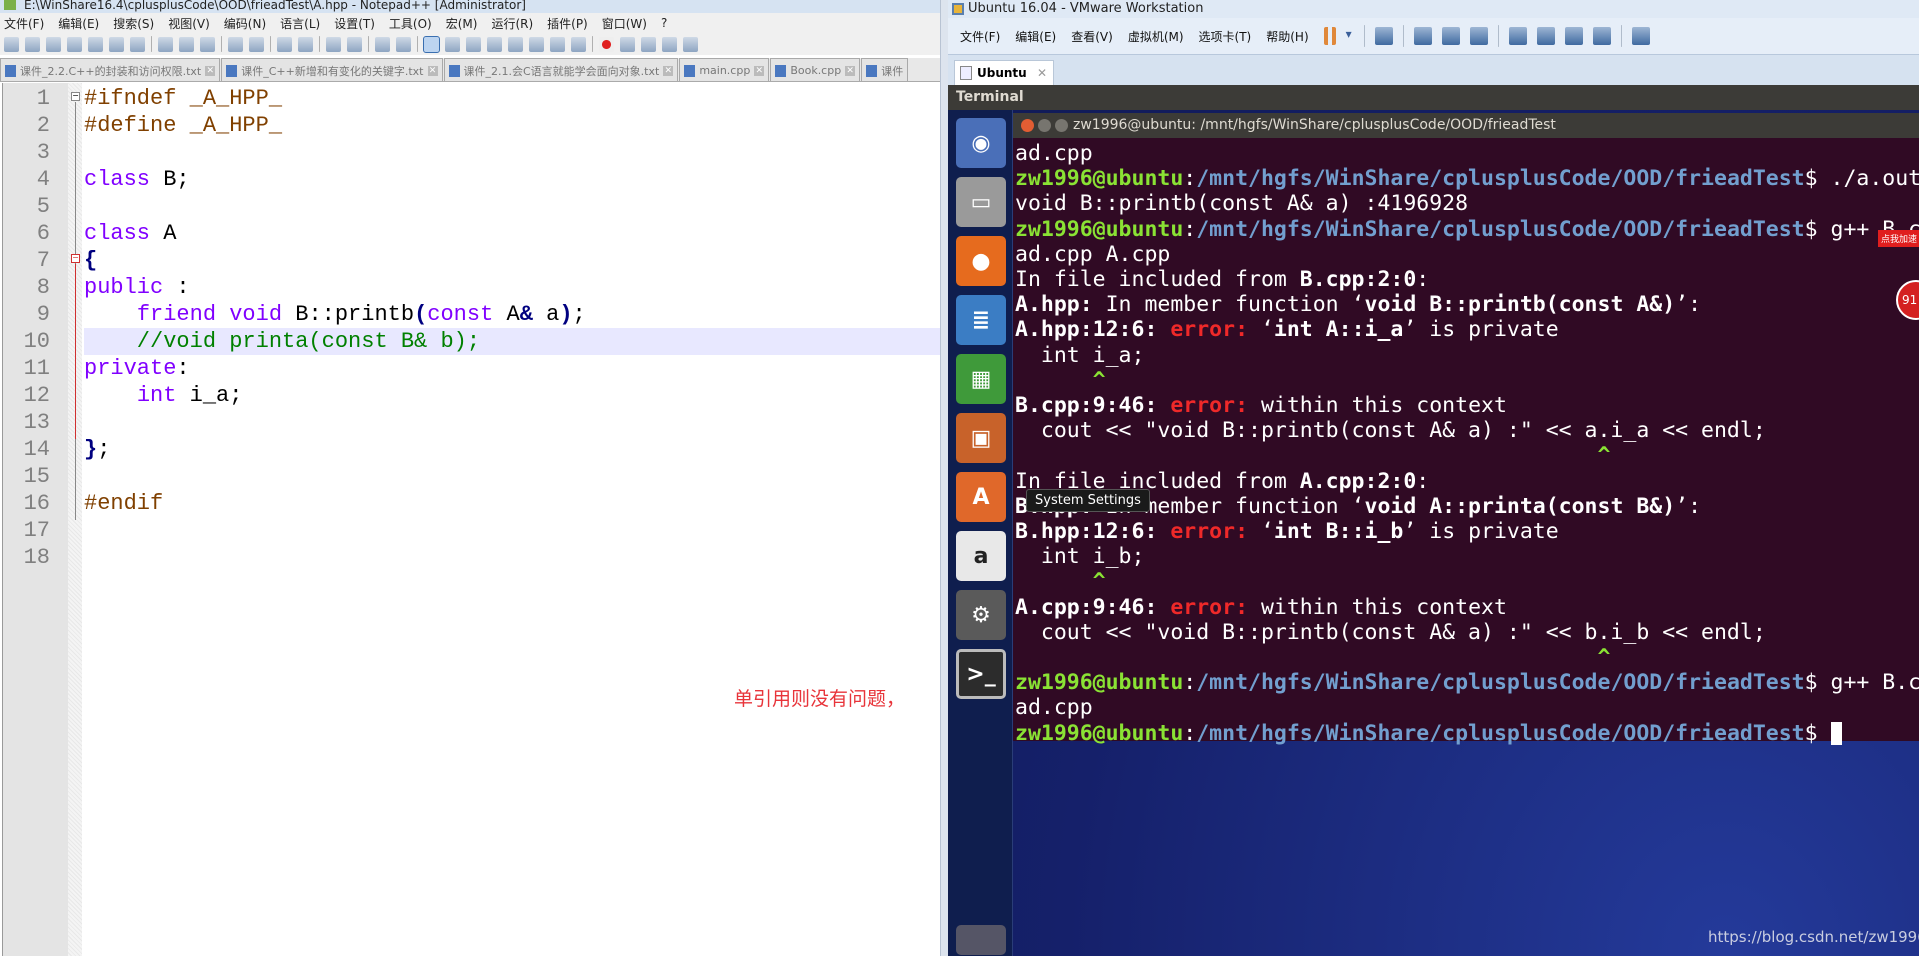 This screenshot has width=1919, height=956. What do you see at coordinates (186, 44) in the screenshot?
I see `copy-icon` at bounding box center [186, 44].